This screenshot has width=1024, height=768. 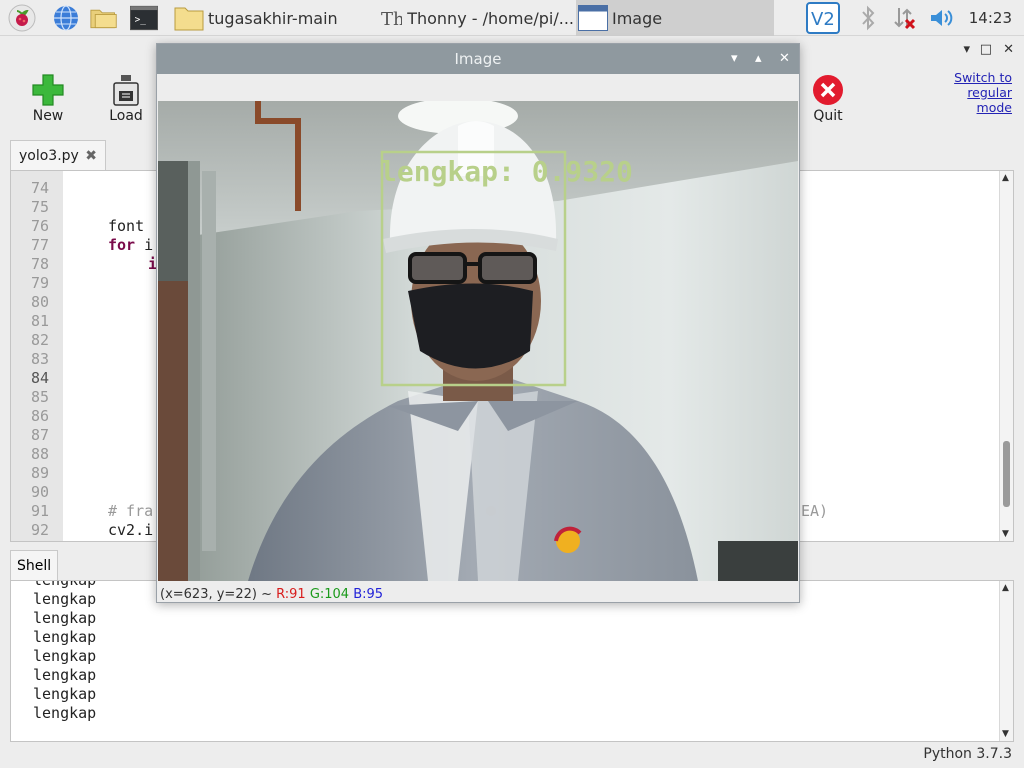 I want to click on line-number: 76, so click(x=39, y=226).